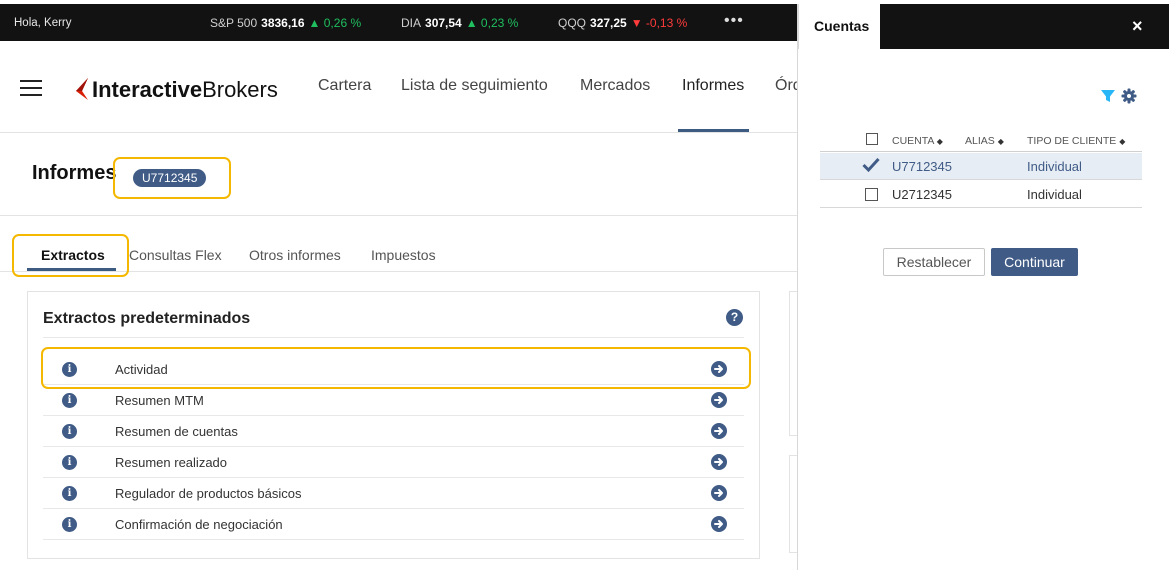 Image resolution: width=1169 pixels, height=570 pixels. What do you see at coordinates (1076, 141) in the screenshot?
I see `column-header-tipo-cliente: TIPO DE CLIENTE ◆` at bounding box center [1076, 141].